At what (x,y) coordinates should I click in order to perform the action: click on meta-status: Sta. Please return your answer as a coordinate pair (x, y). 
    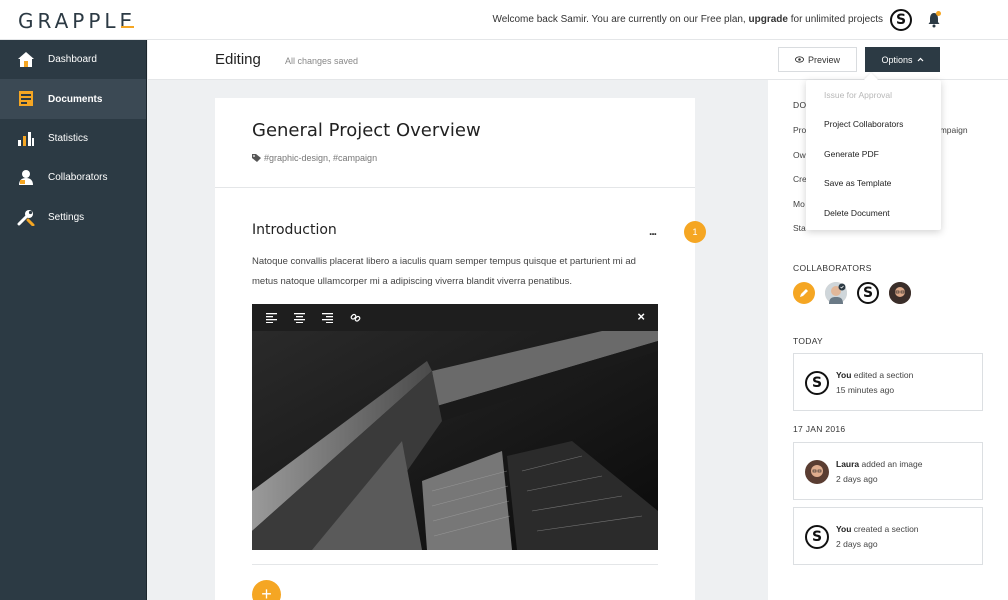
    Looking at the image, I should click on (799, 228).